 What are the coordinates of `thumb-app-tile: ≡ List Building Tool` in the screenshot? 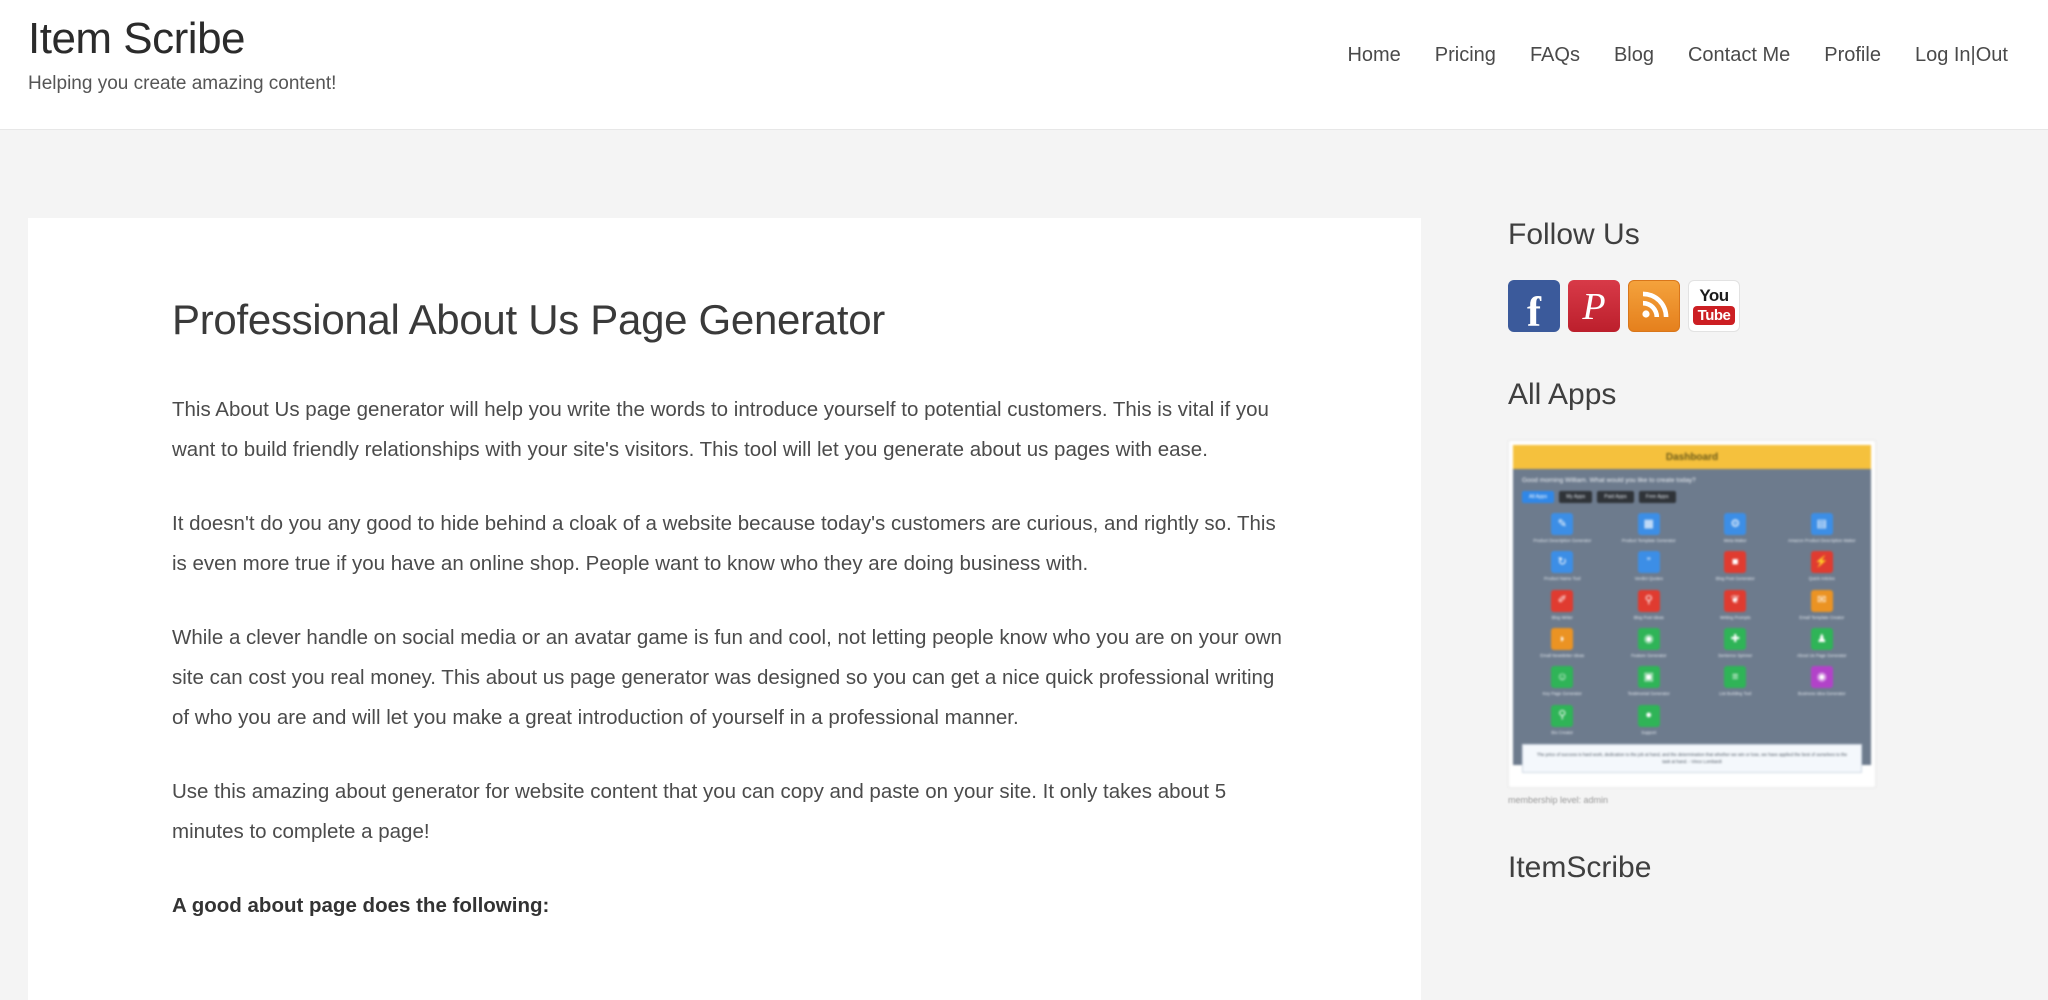 It's located at (1735, 681).